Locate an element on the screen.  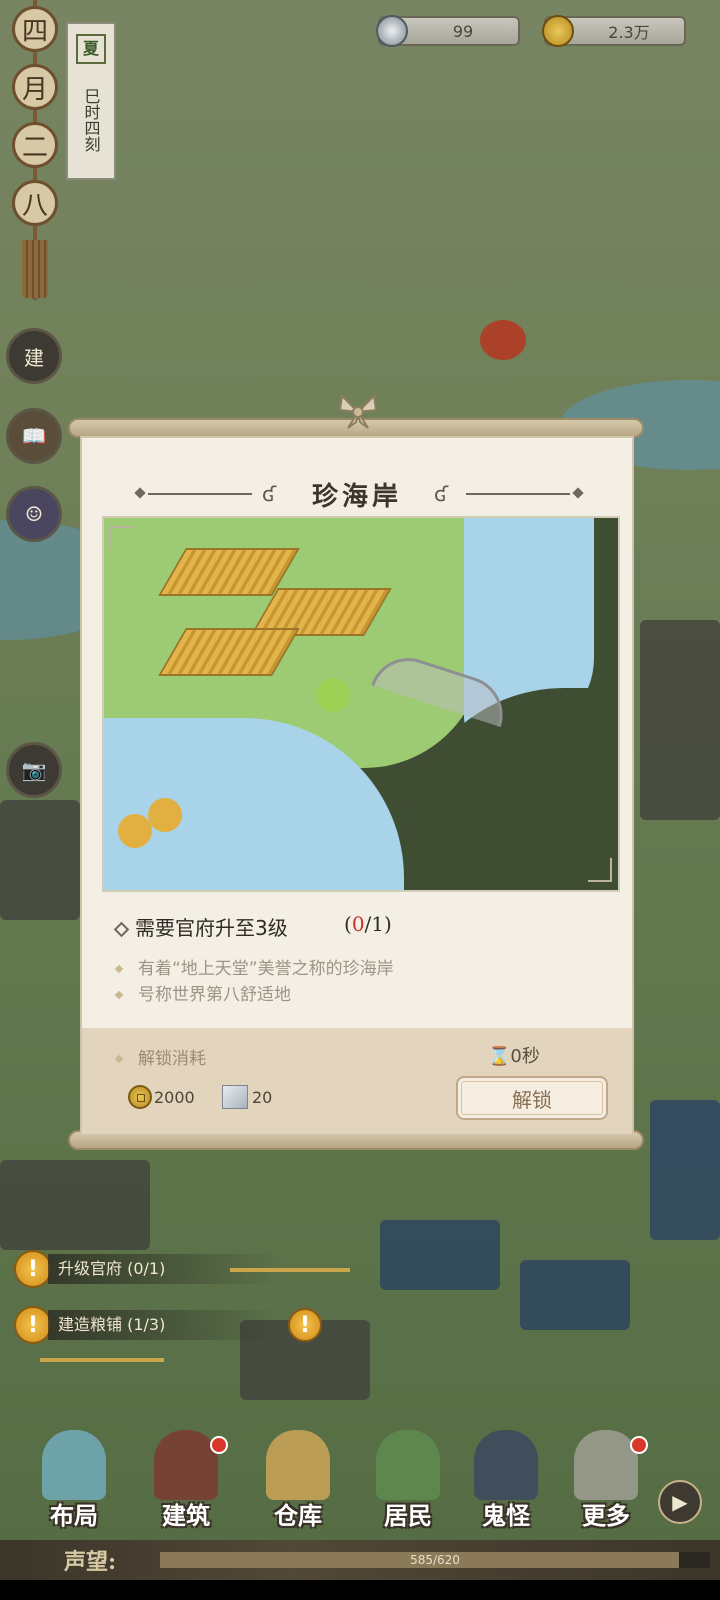
copper-value: 2.3万 is located at coordinates (629, 32).